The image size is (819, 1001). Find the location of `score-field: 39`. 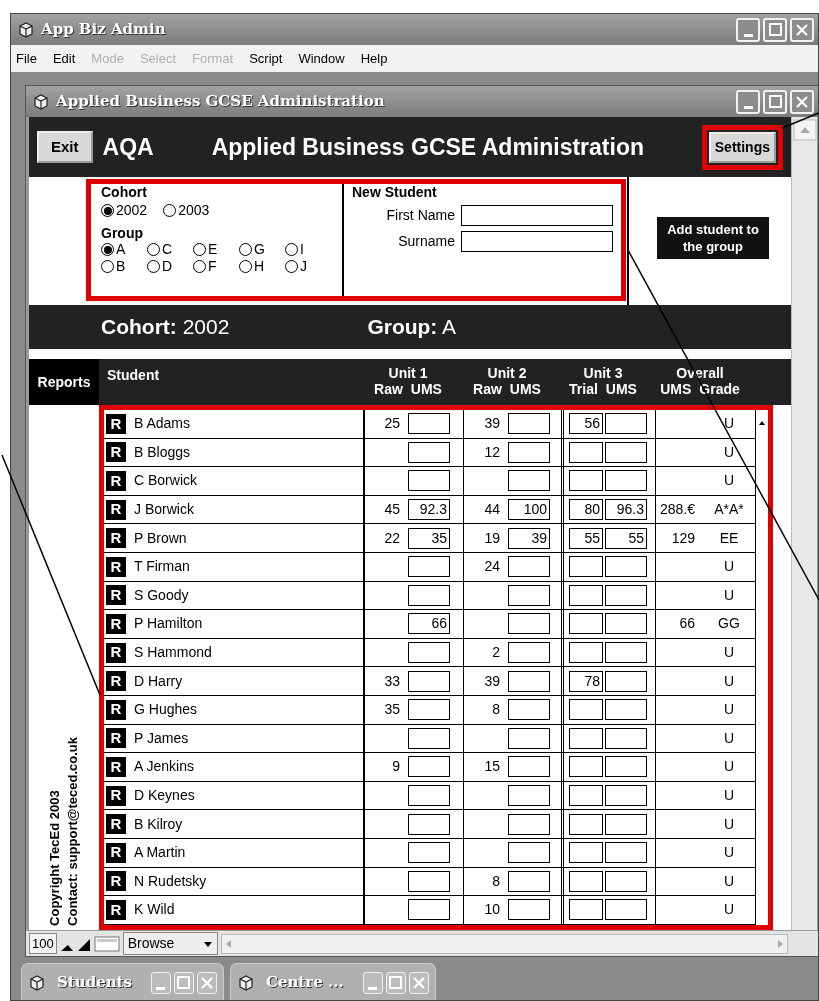

score-field: 39 is located at coordinates (529, 538).